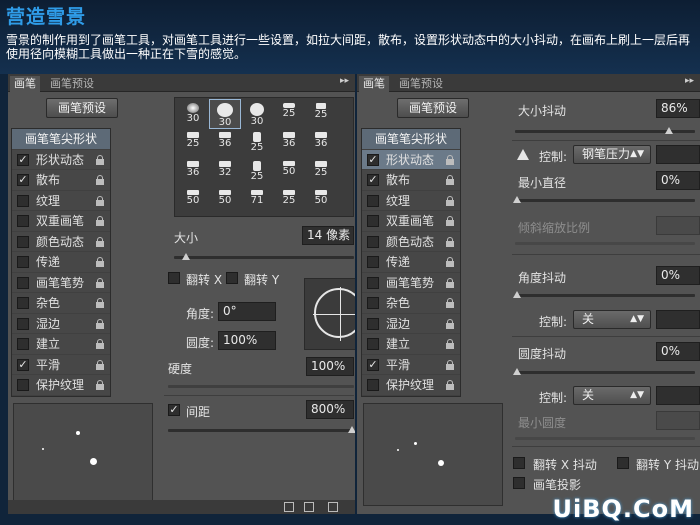 This screenshot has height=525, width=700. Describe the element at coordinates (61, 344) in the screenshot. I see `option-build-up: 建立` at that location.